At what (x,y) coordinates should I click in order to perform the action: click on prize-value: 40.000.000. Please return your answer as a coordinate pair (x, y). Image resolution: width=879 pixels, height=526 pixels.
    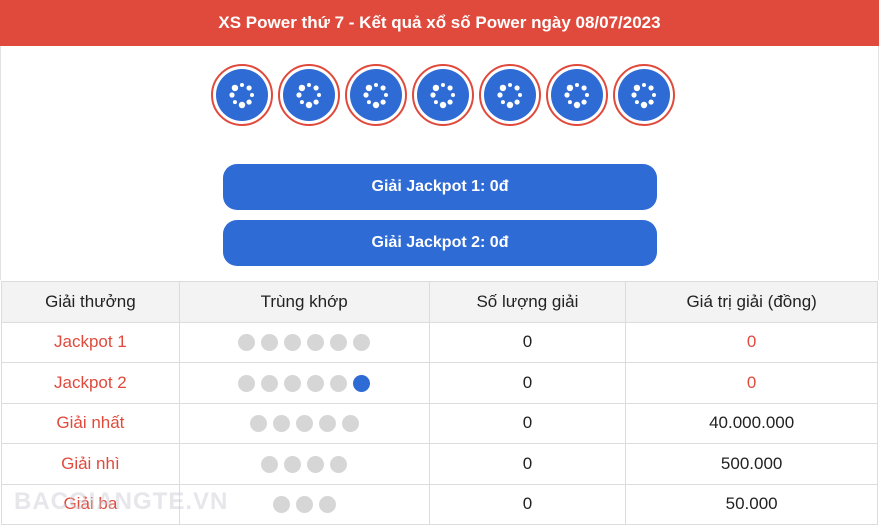
    Looking at the image, I should click on (751, 423).